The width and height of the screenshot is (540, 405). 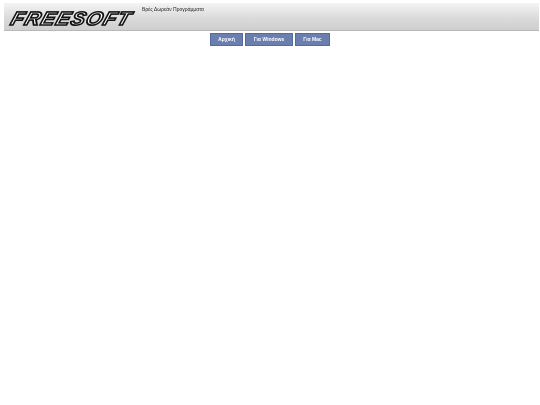 I want to click on site-header: FREESOFT Βρές Δωρεάν Προγράμματα, so click(x=271, y=17).